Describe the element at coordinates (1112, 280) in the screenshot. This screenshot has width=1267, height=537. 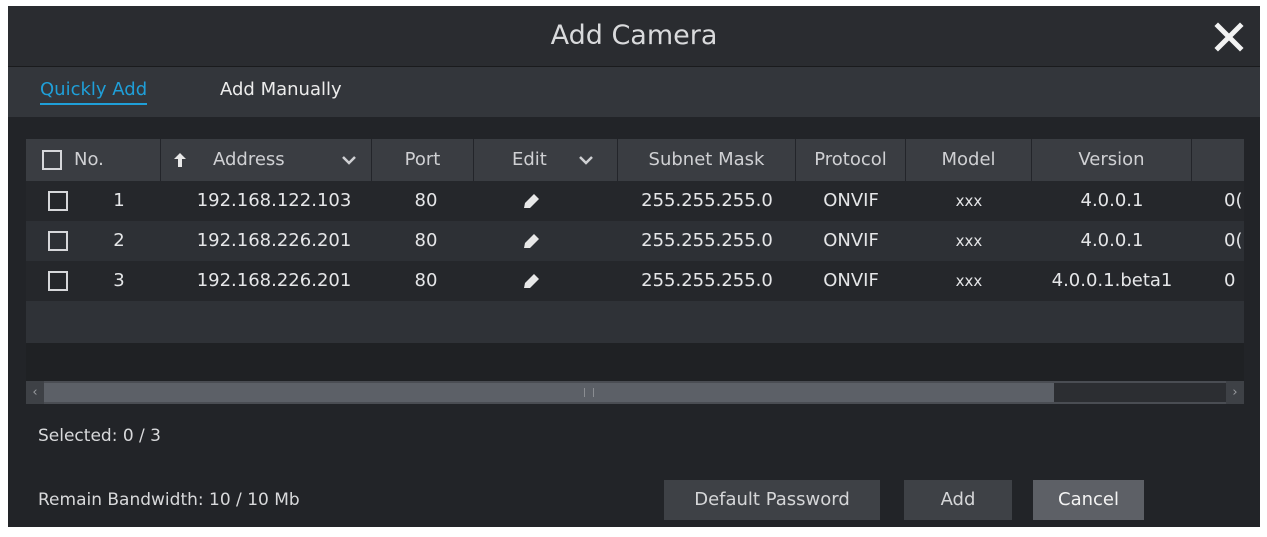
I see `row-version: 4.0.0.1.beta1` at that location.